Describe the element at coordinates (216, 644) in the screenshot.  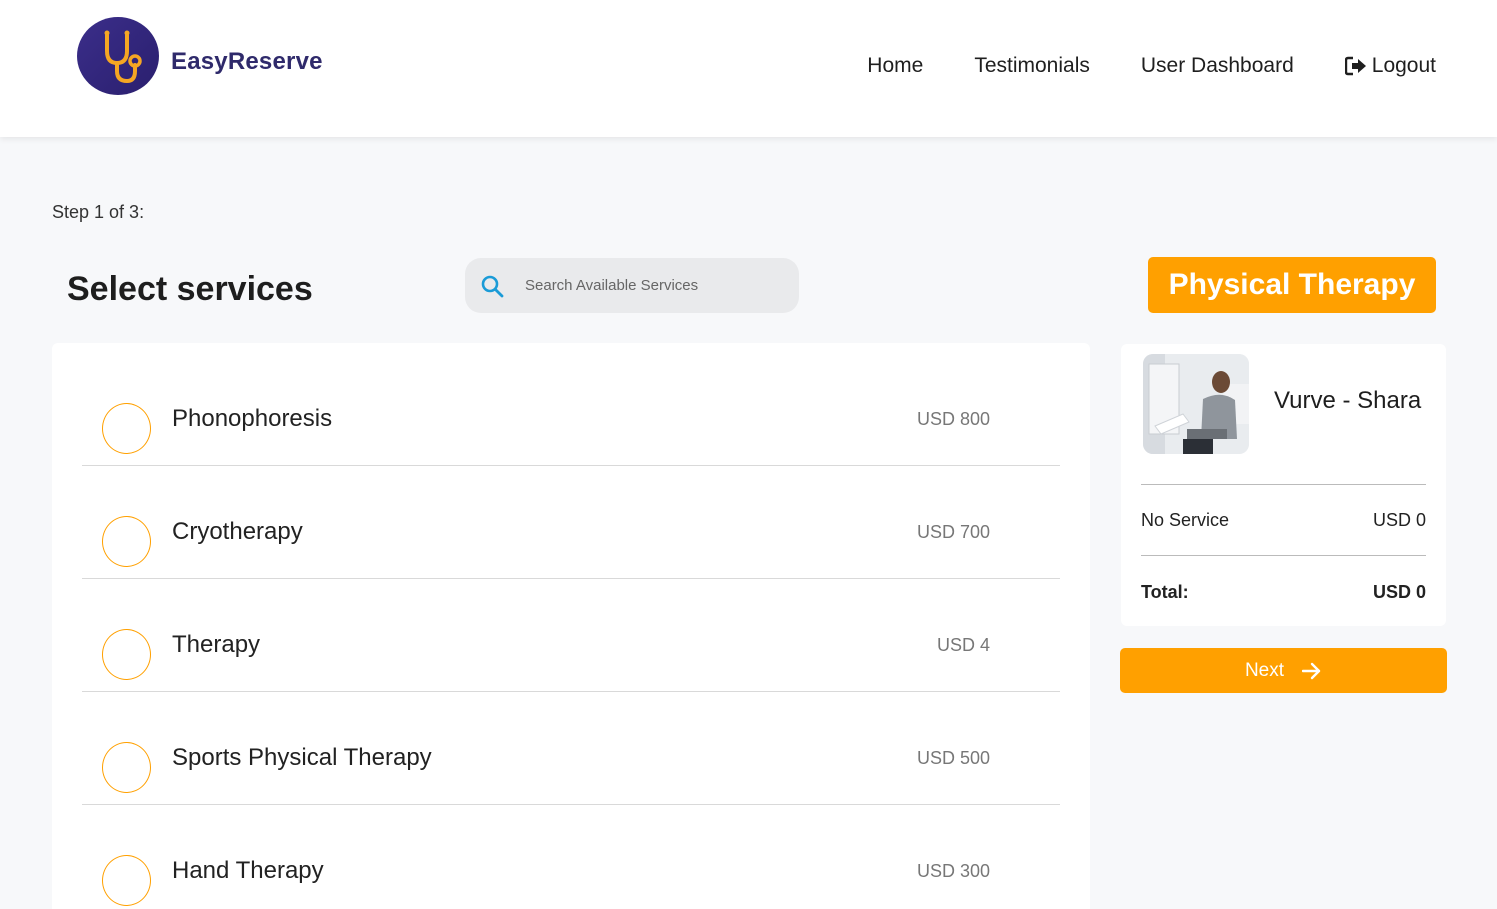
I see `service-name: Therapy` at that location.